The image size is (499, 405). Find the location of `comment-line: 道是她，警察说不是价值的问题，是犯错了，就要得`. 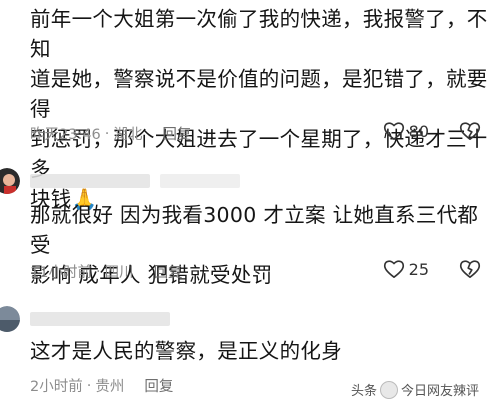

comment-line: 道是她，警察说不是价值的问题，是犯错了，就要得 is located at coordinates (259, 94).